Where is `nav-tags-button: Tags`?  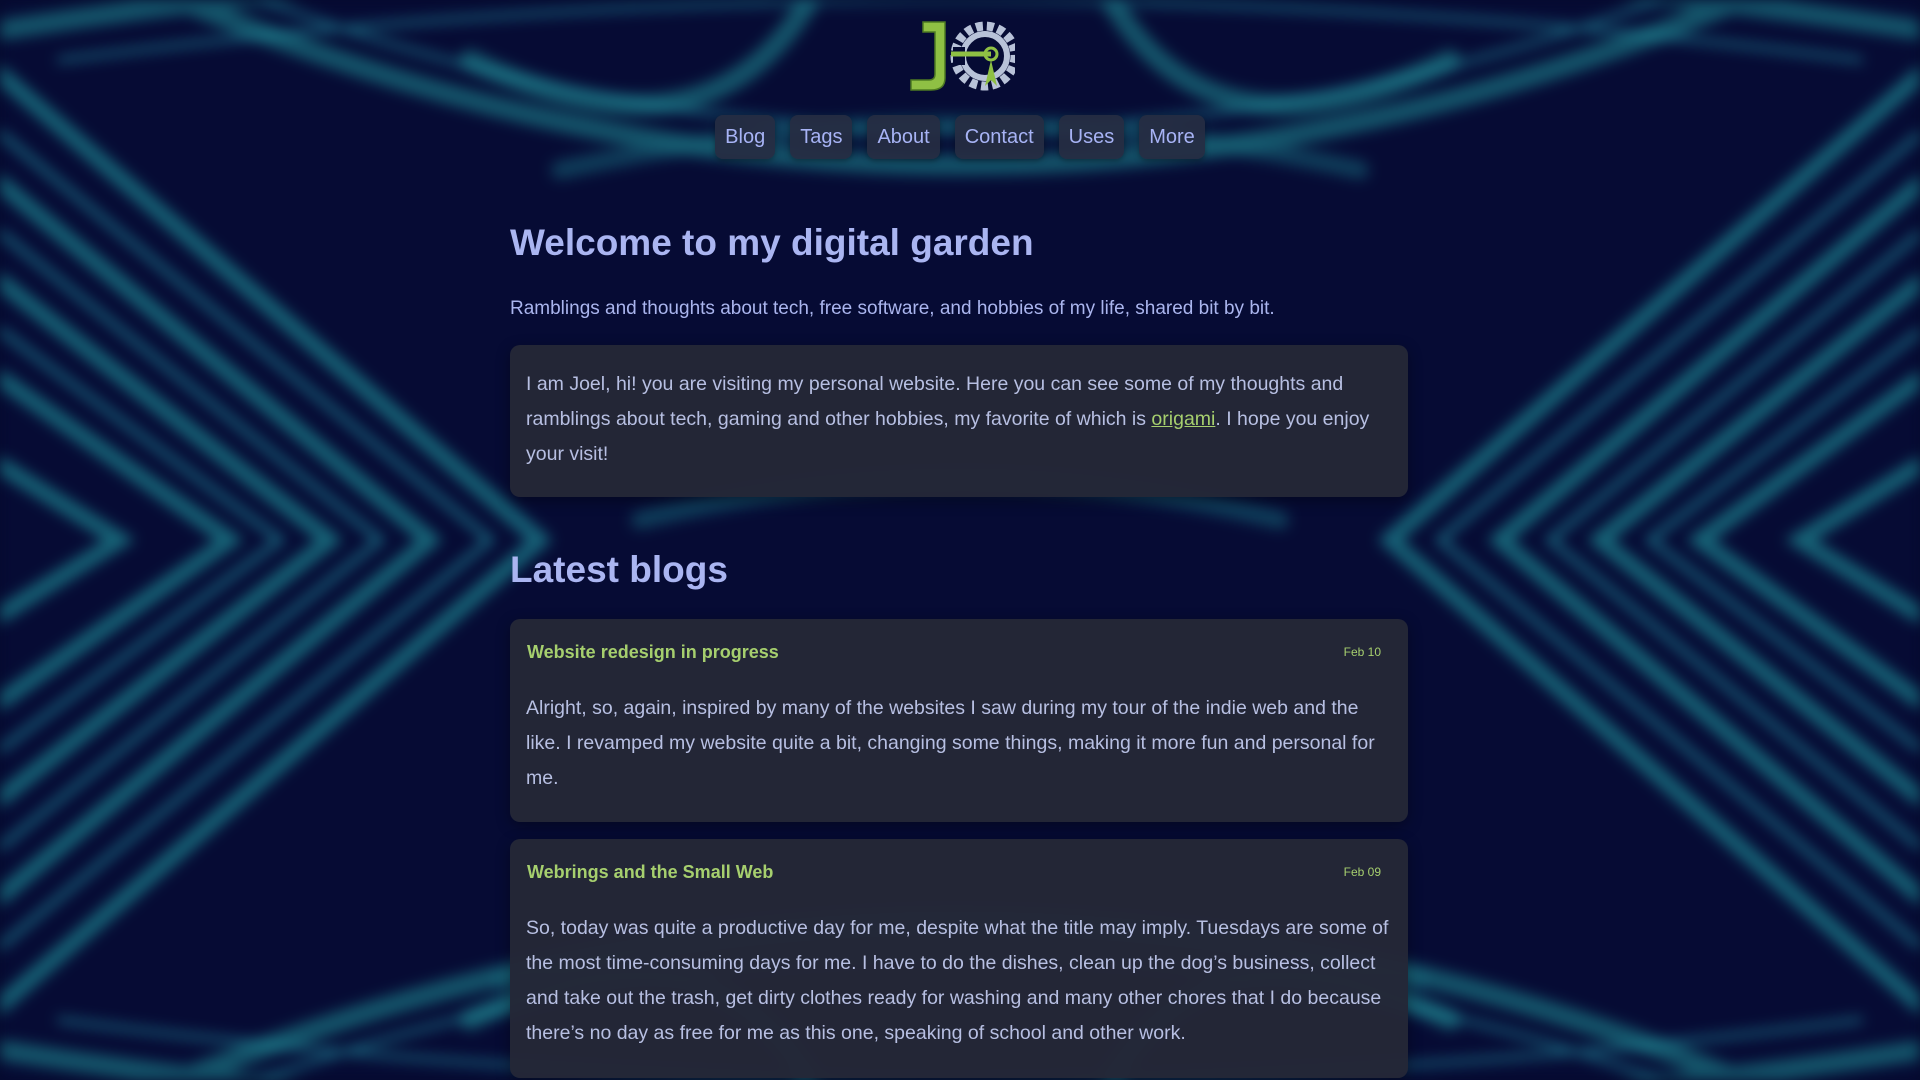
nav-tags-button: Tags is located at coordinates (821, 137).